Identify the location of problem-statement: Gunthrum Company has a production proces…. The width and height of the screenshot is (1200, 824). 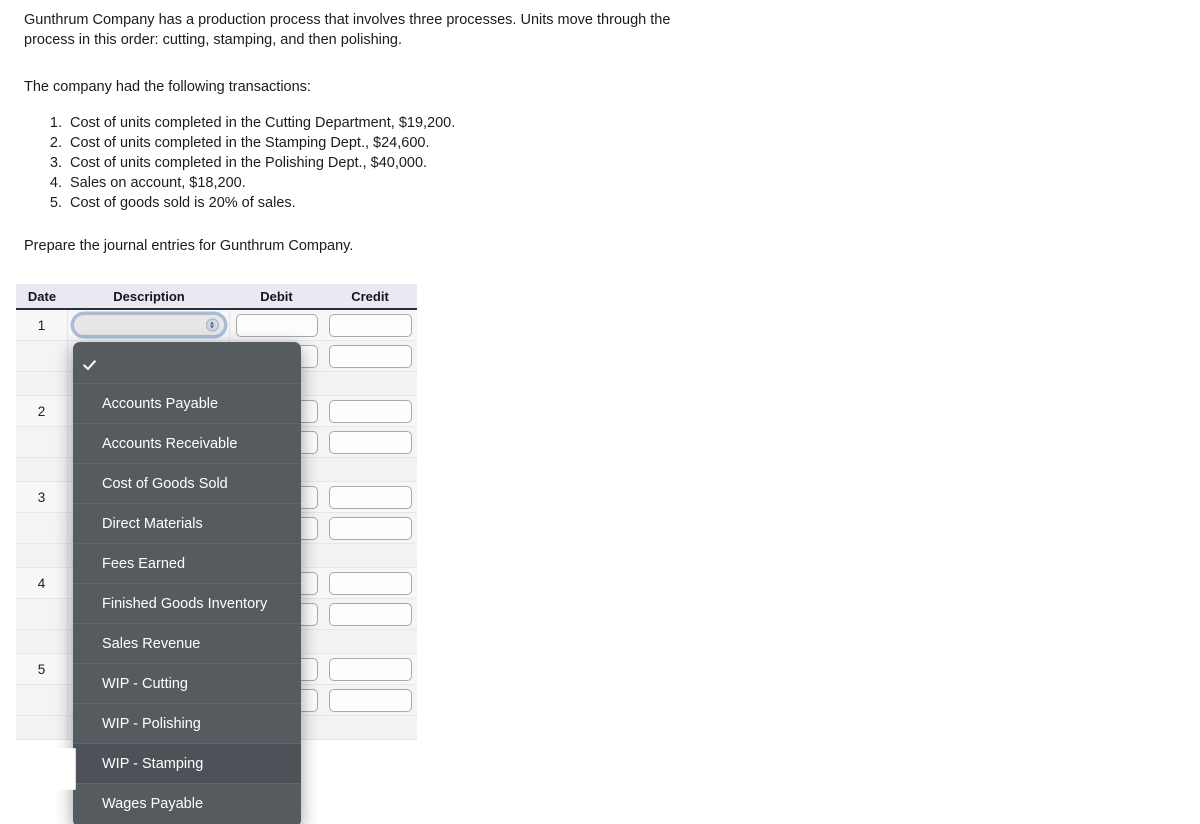
(354, 53).